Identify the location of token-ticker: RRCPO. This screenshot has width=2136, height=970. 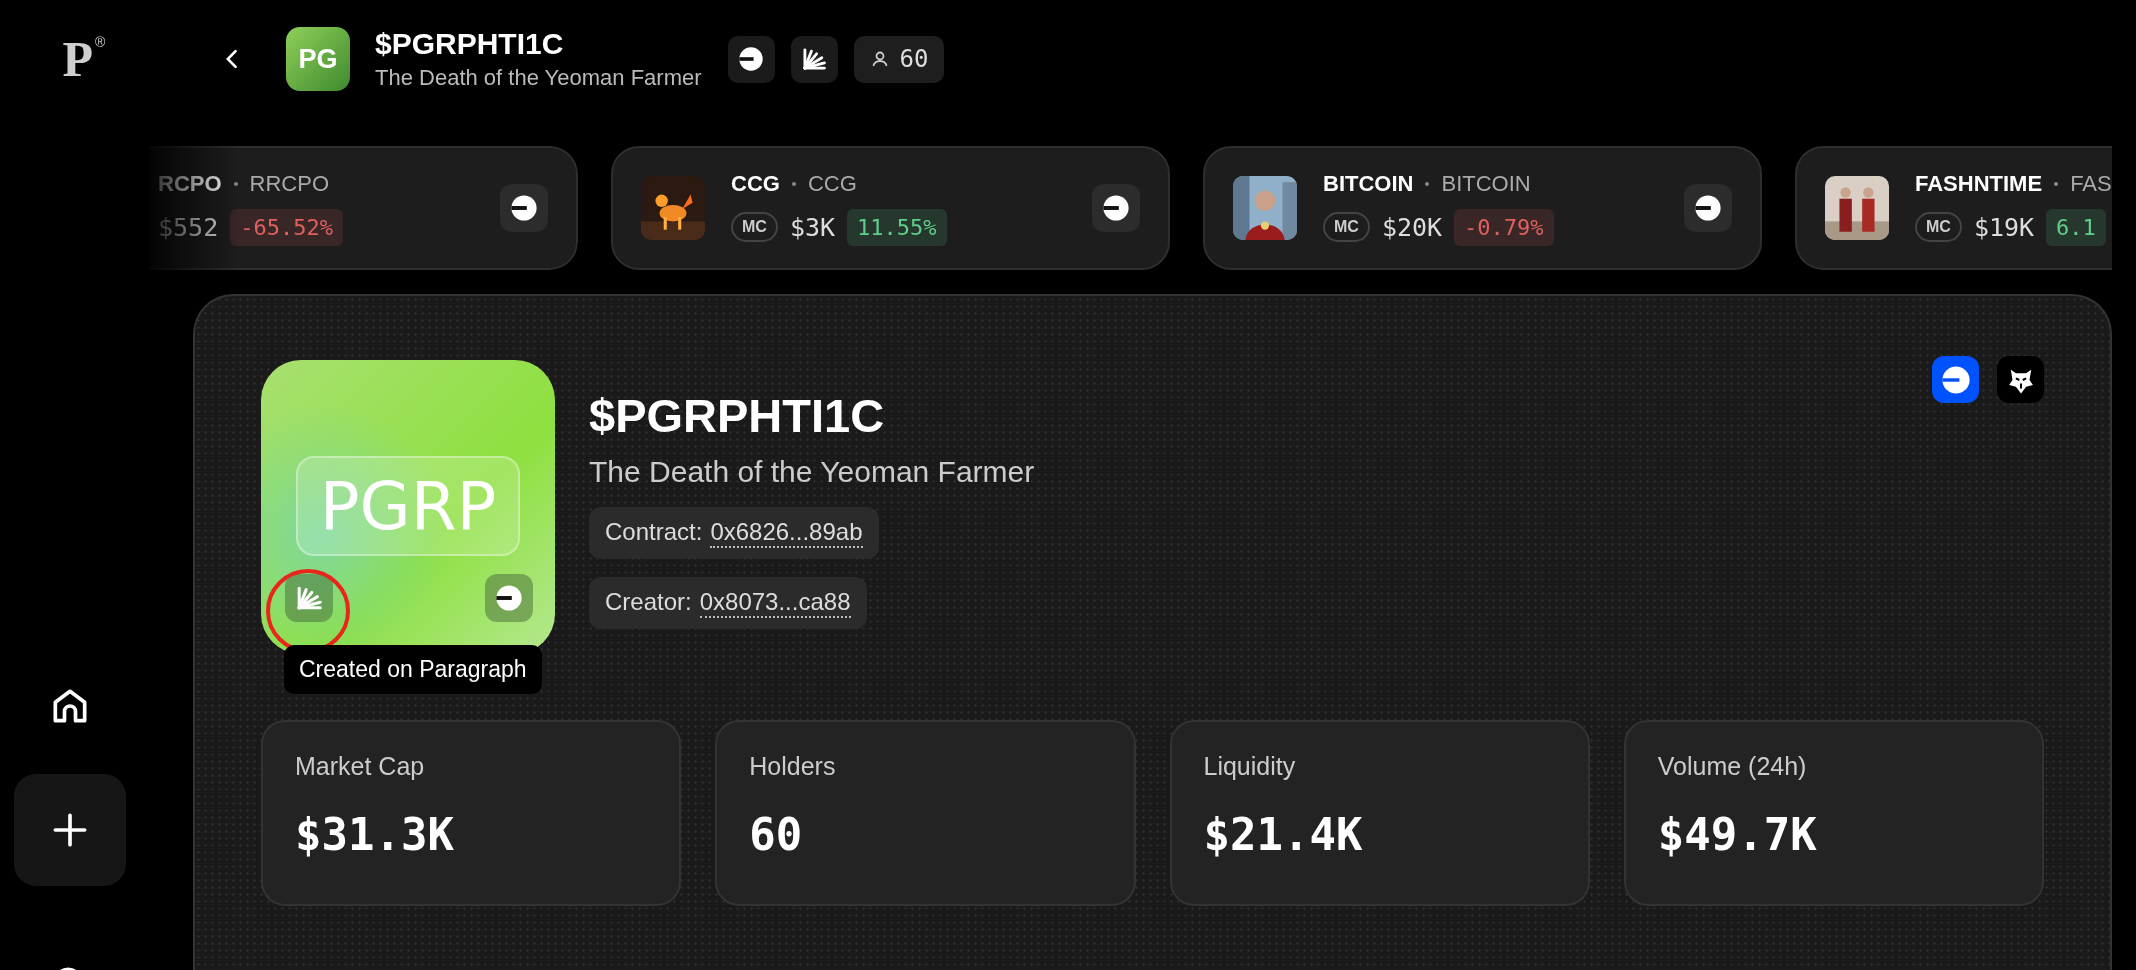
(289, 183).